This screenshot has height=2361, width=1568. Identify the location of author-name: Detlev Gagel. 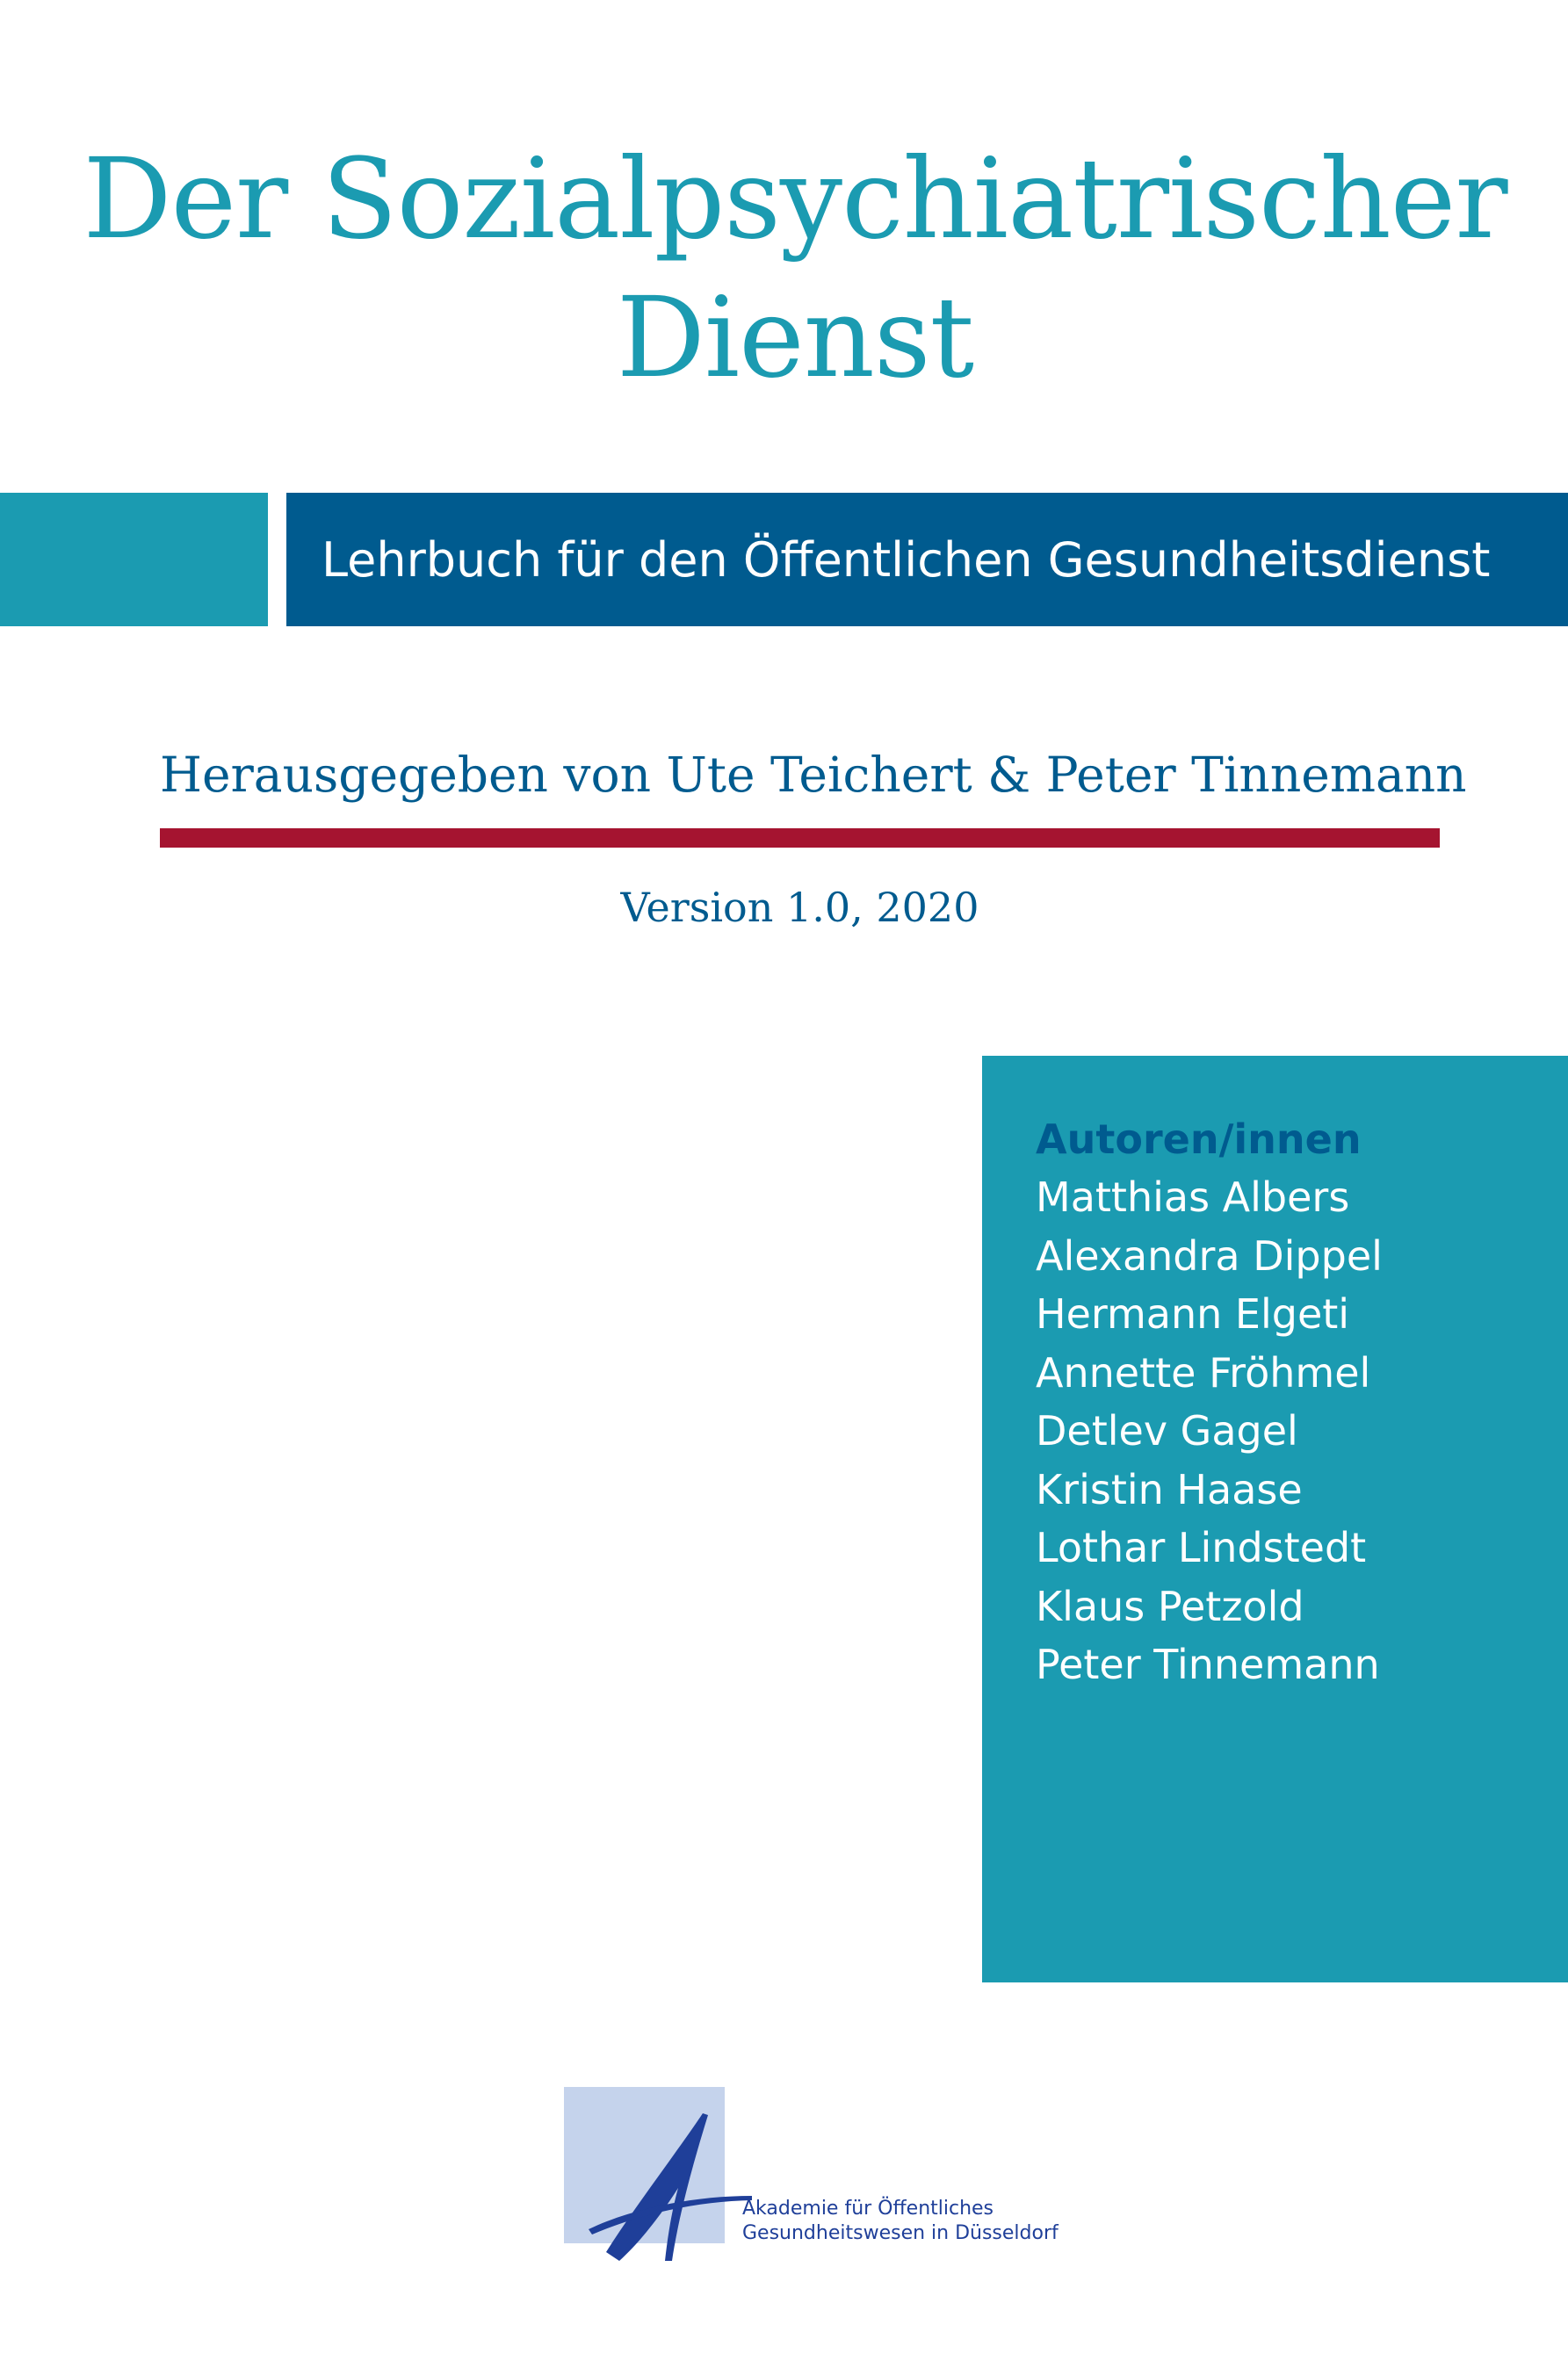
(1167, 1431).